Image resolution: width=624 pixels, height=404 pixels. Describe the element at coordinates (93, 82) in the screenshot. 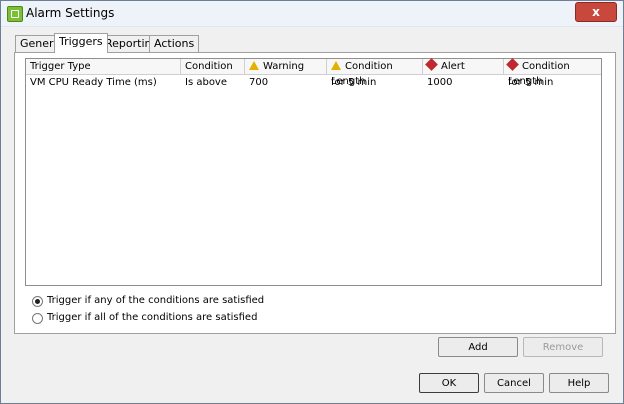

I see `cell-trigger-type: VM CPU Ready Time (ms)` at that location.